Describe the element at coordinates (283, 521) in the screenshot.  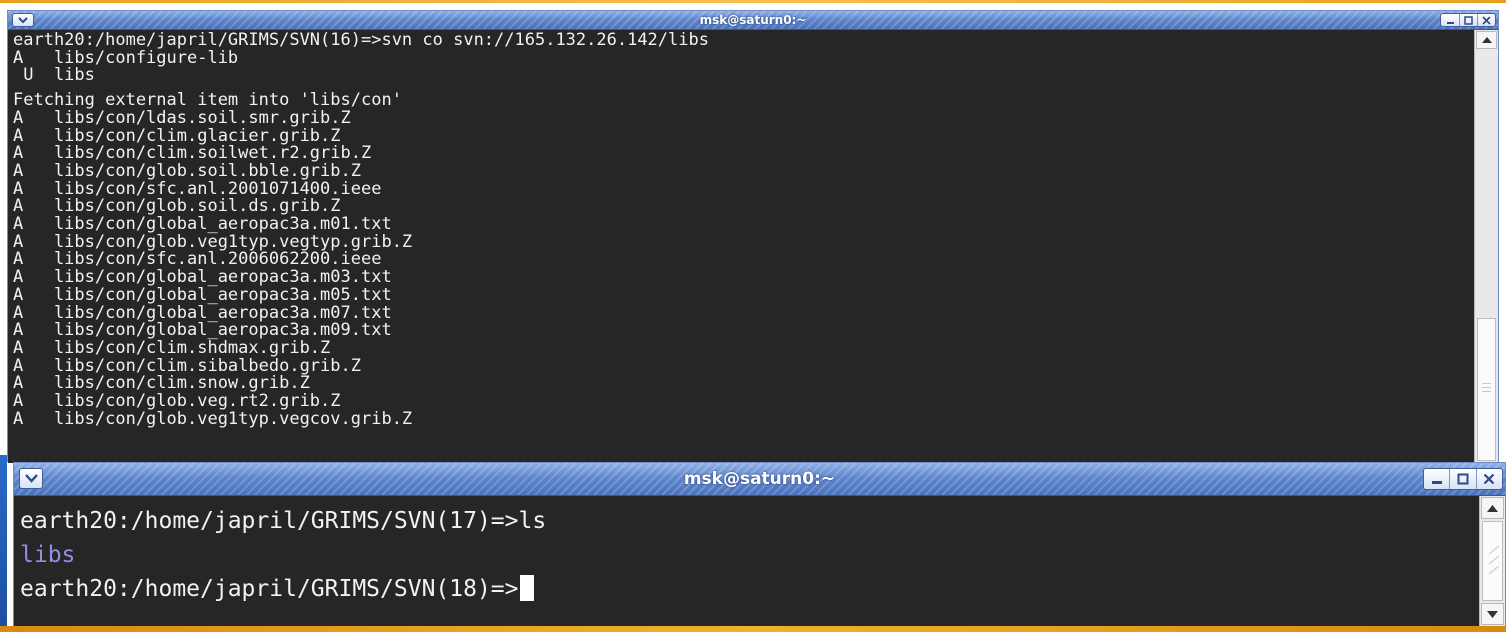
I see `terminal-line: earth20:/home/japril/GRIMS/SVN(17)=>ls` at that location.